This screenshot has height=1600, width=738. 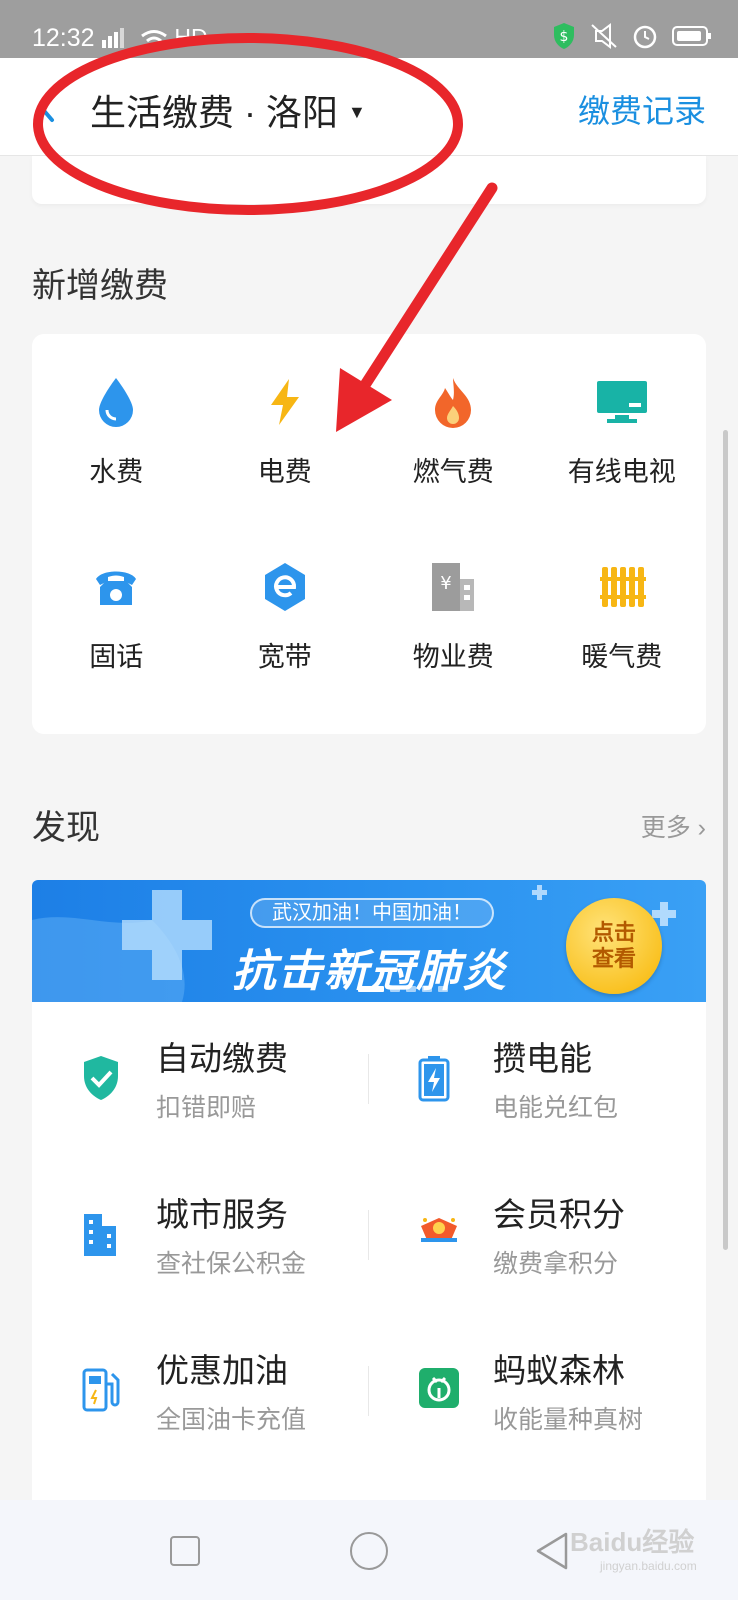 What do you see at coordinates (285, 587) in the screenshot?
I see `broadband-icon` at bounding box center [285, 587].